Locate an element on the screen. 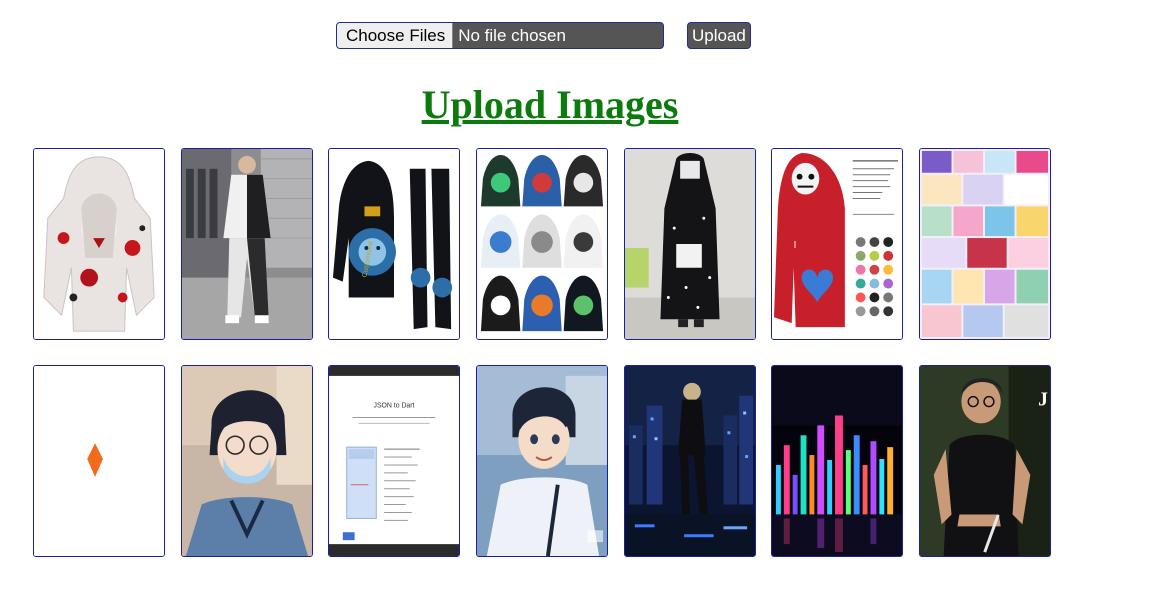  file-status-text: No file chosen is located at coordinates (512, 35).